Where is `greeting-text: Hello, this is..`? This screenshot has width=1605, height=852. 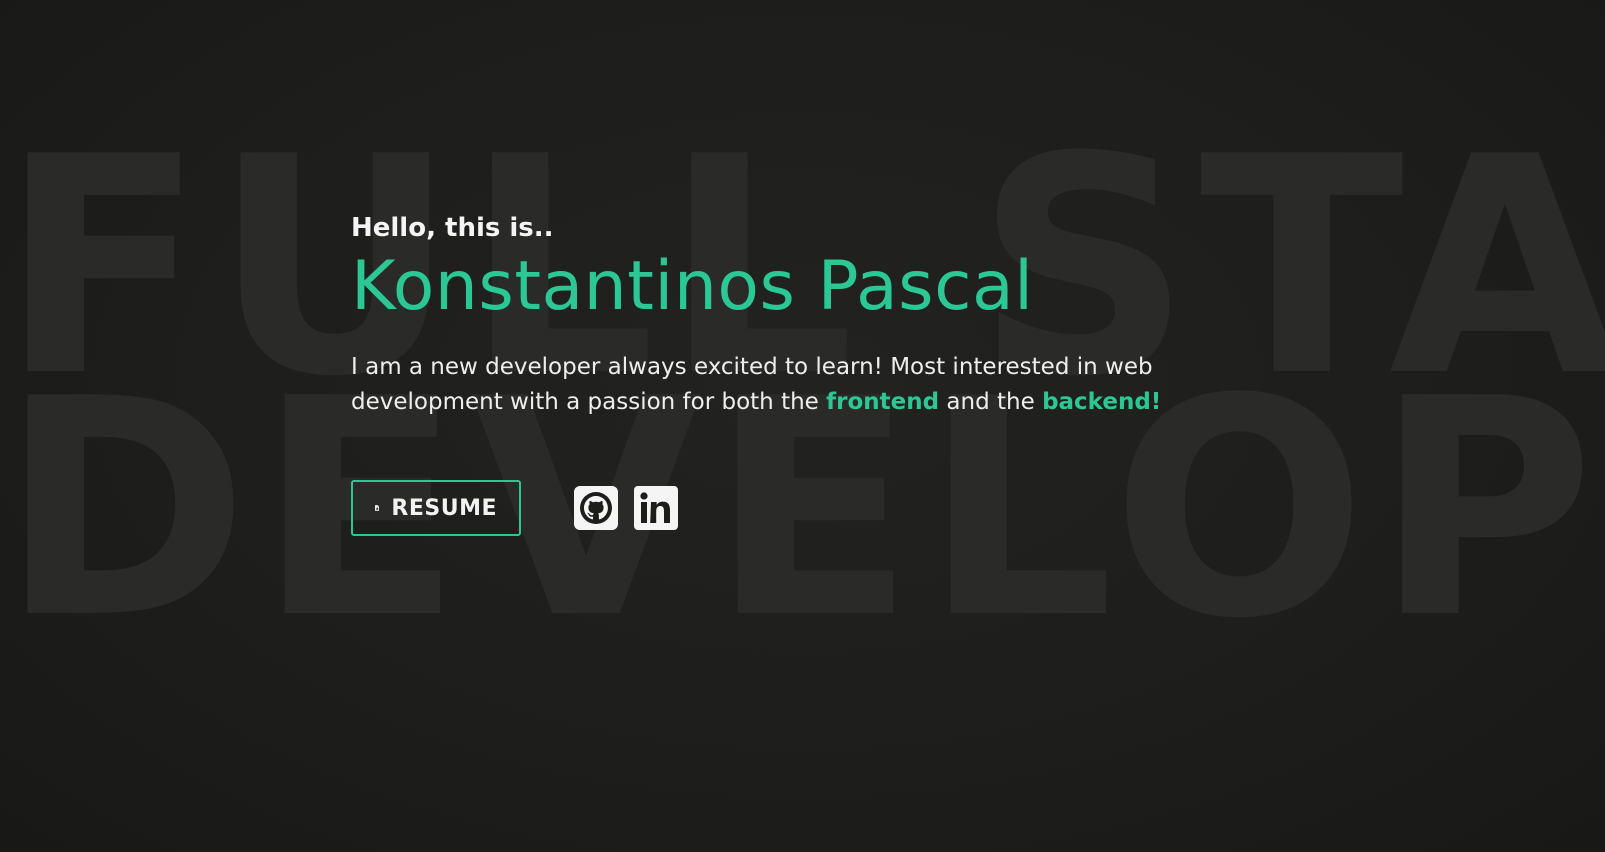 greeting-text: Hello, this is.. is located at coordinates (452, 228).